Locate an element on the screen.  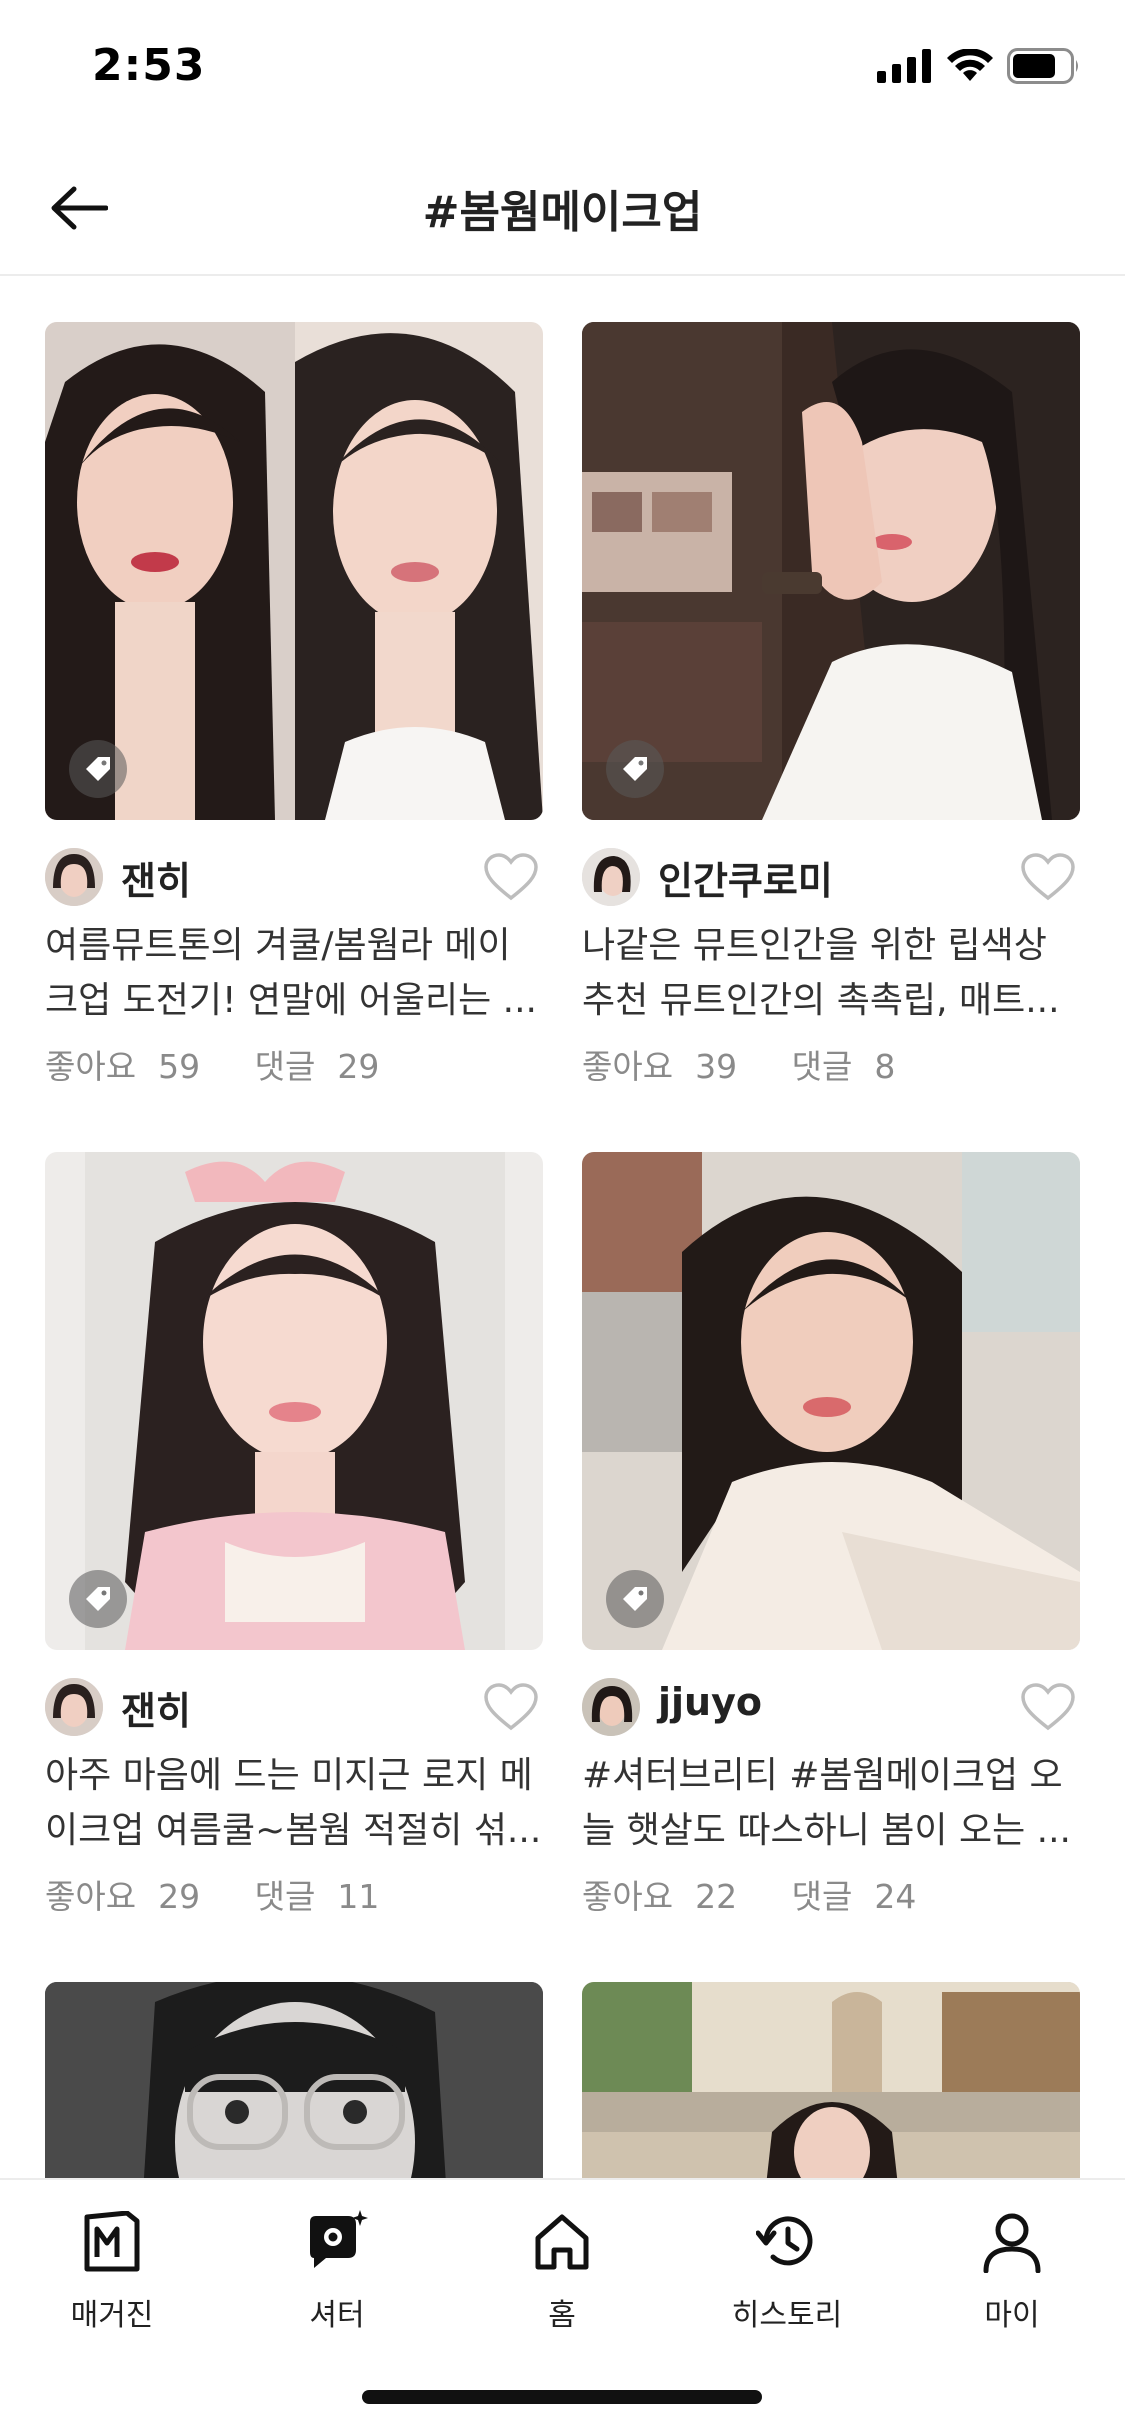
home-icon is located at coordinates (562, 2242).